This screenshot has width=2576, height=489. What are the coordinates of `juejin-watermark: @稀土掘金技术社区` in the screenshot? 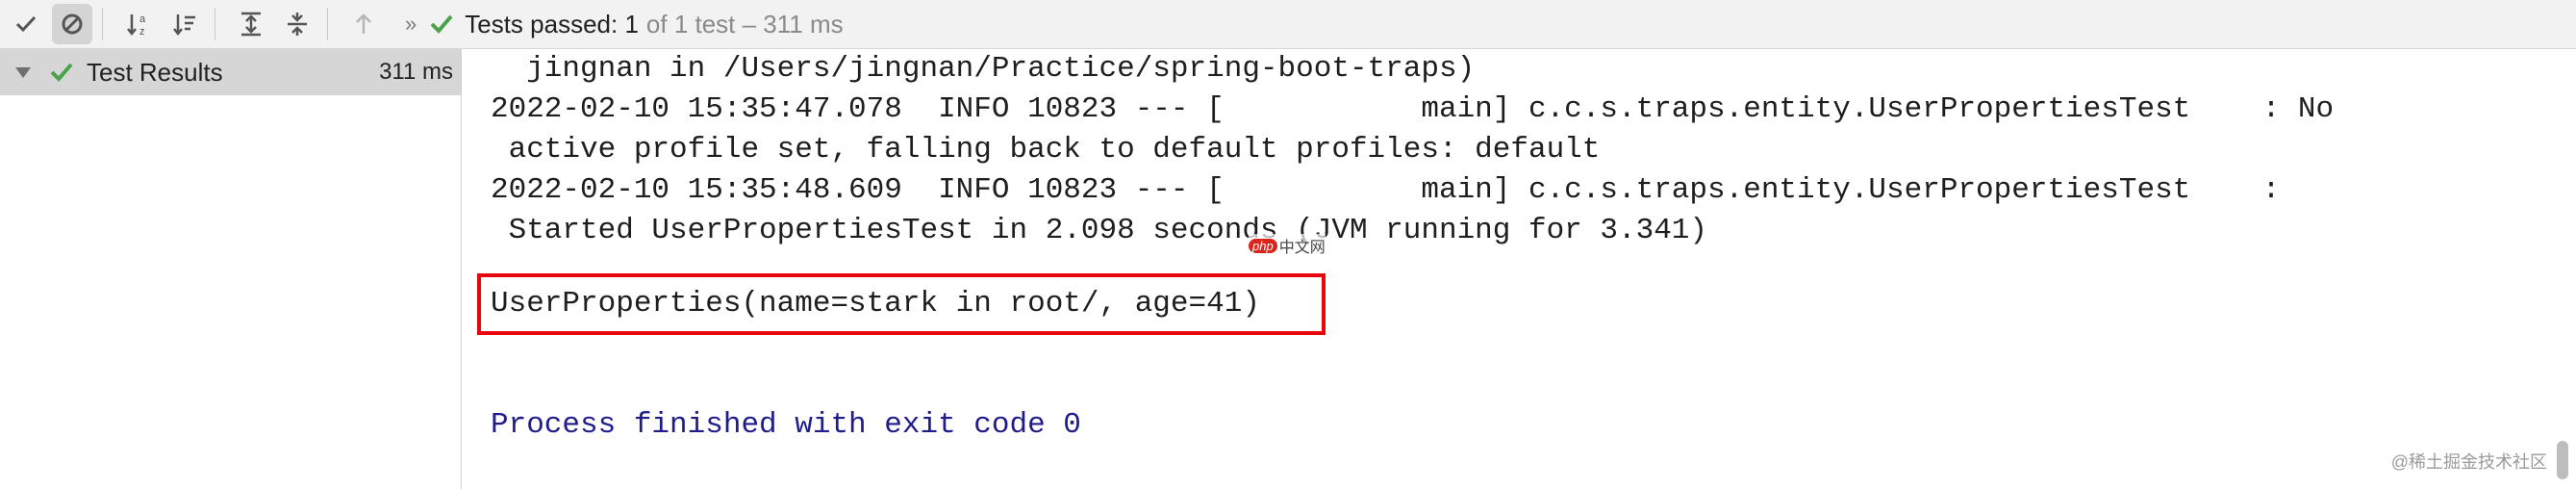 It's located at (2468, 462).